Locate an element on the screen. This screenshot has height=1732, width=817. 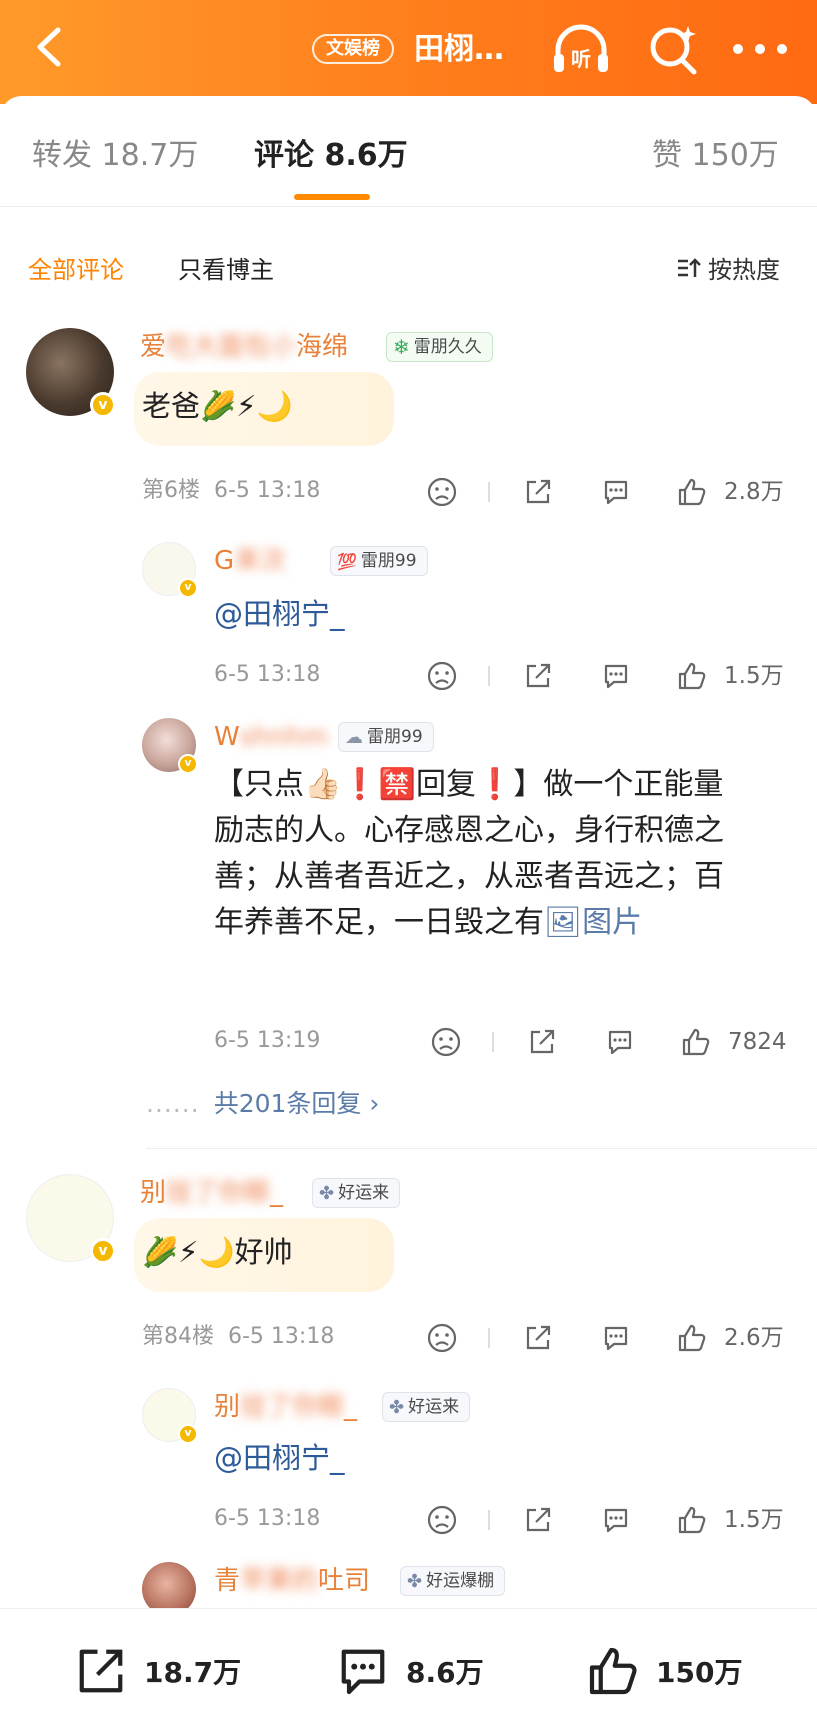
comment-count: 8.6万 is located at coordinates (445, 1672).